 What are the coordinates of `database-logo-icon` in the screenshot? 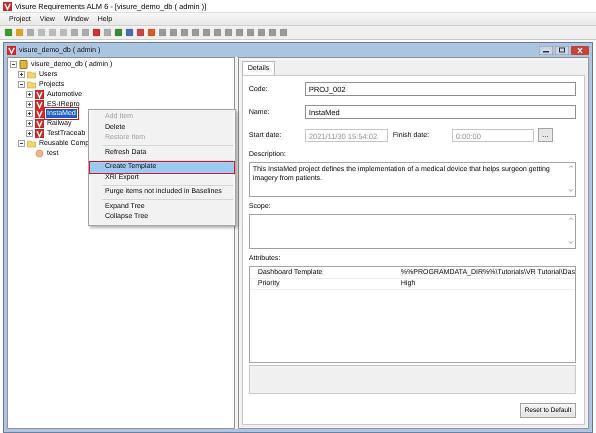 It's located at (11, 50).